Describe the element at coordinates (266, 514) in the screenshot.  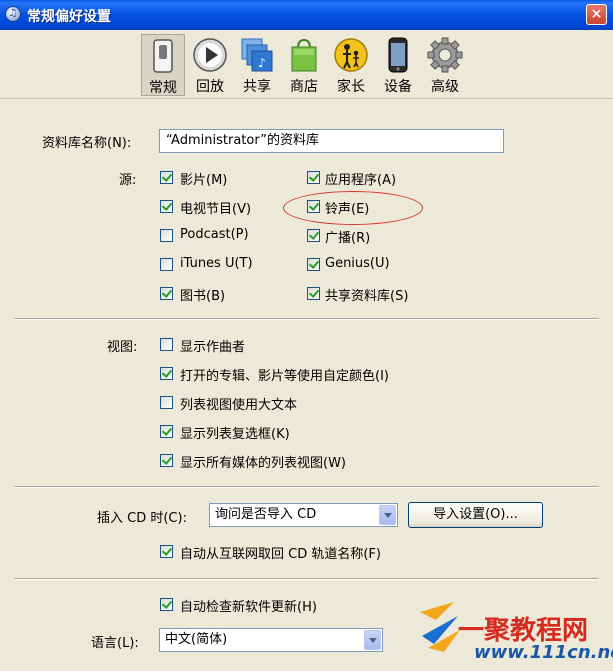
I see `cd-action-value: 询问是否导入 CD` at that location.